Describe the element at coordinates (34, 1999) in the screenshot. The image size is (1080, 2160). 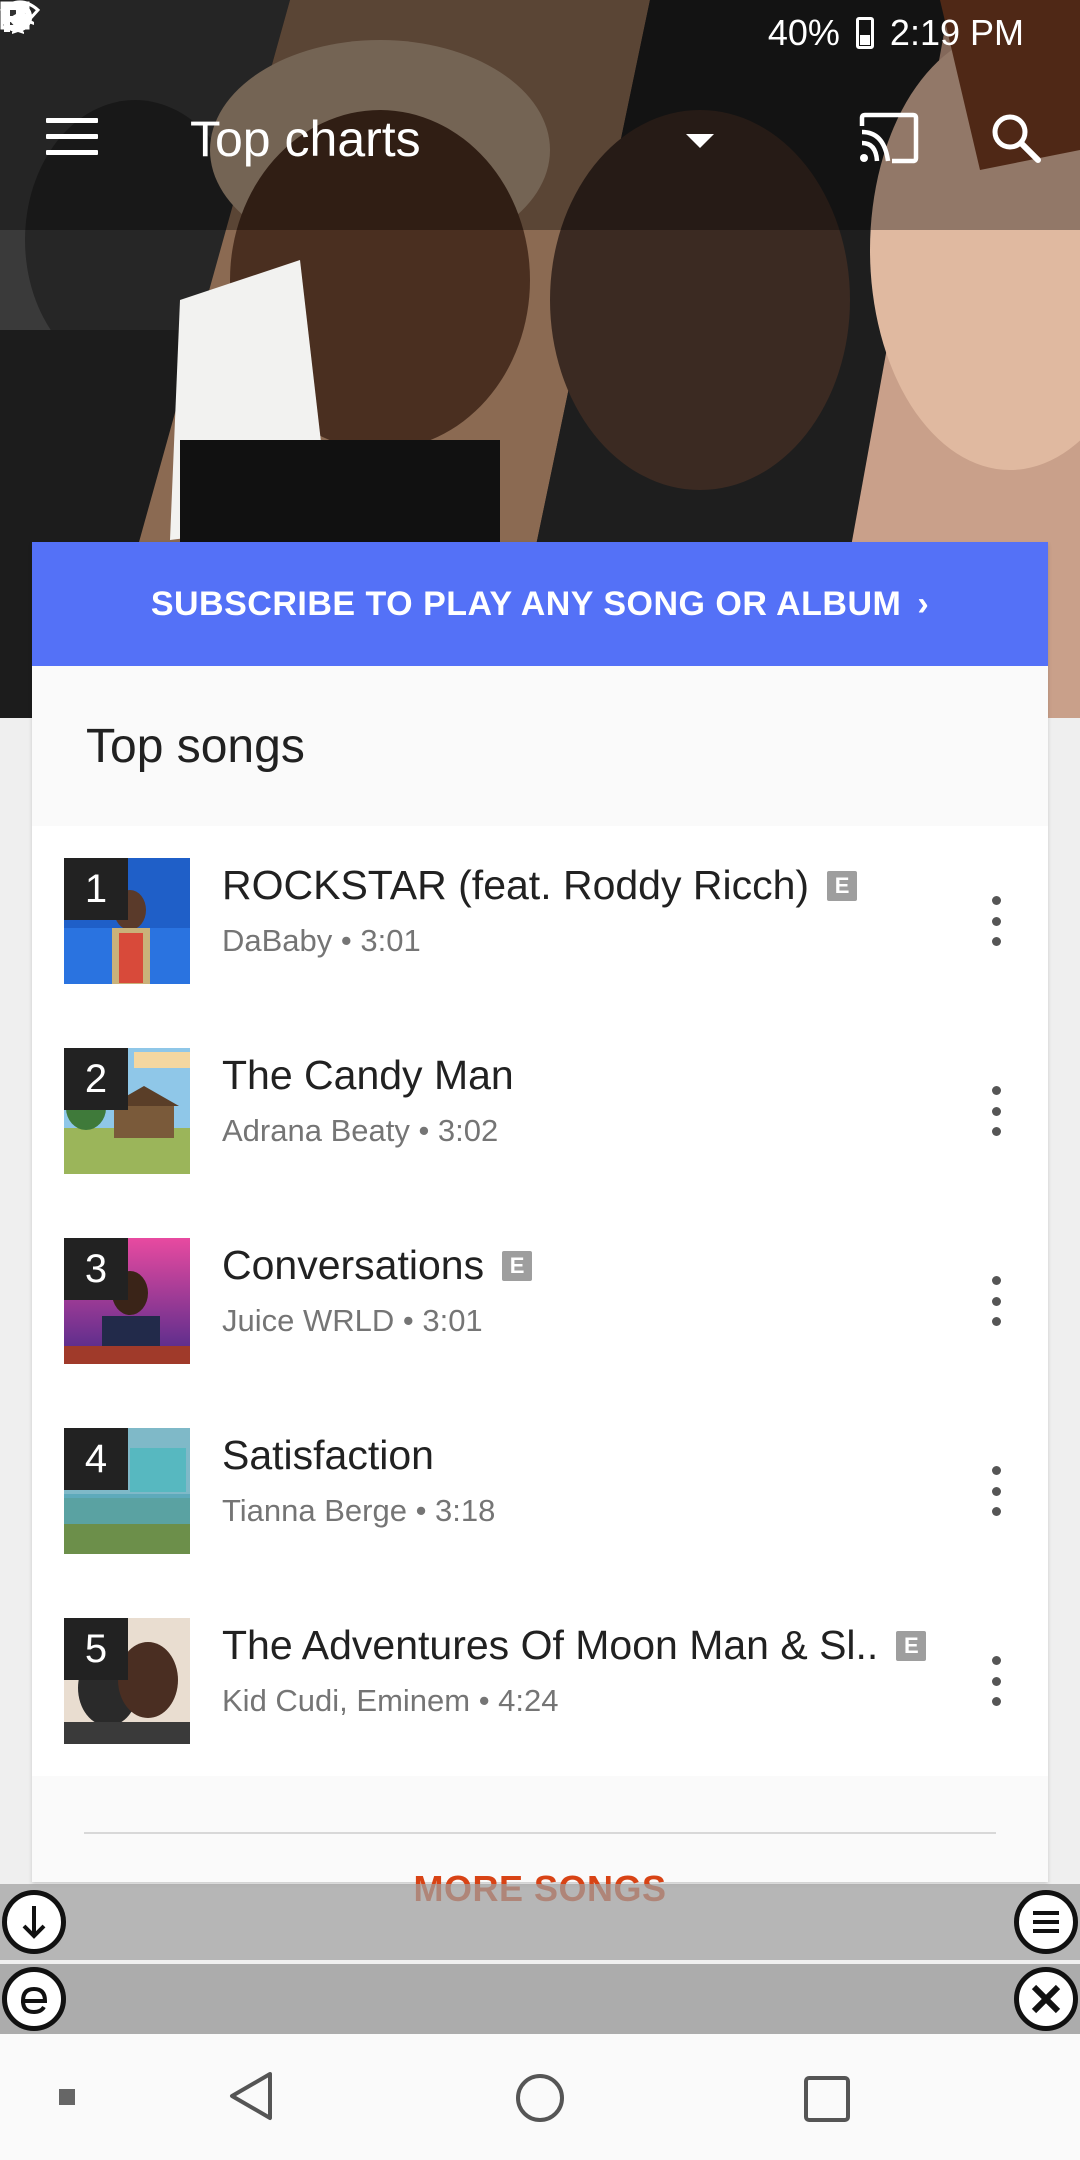
I see `e-icon` at that location.